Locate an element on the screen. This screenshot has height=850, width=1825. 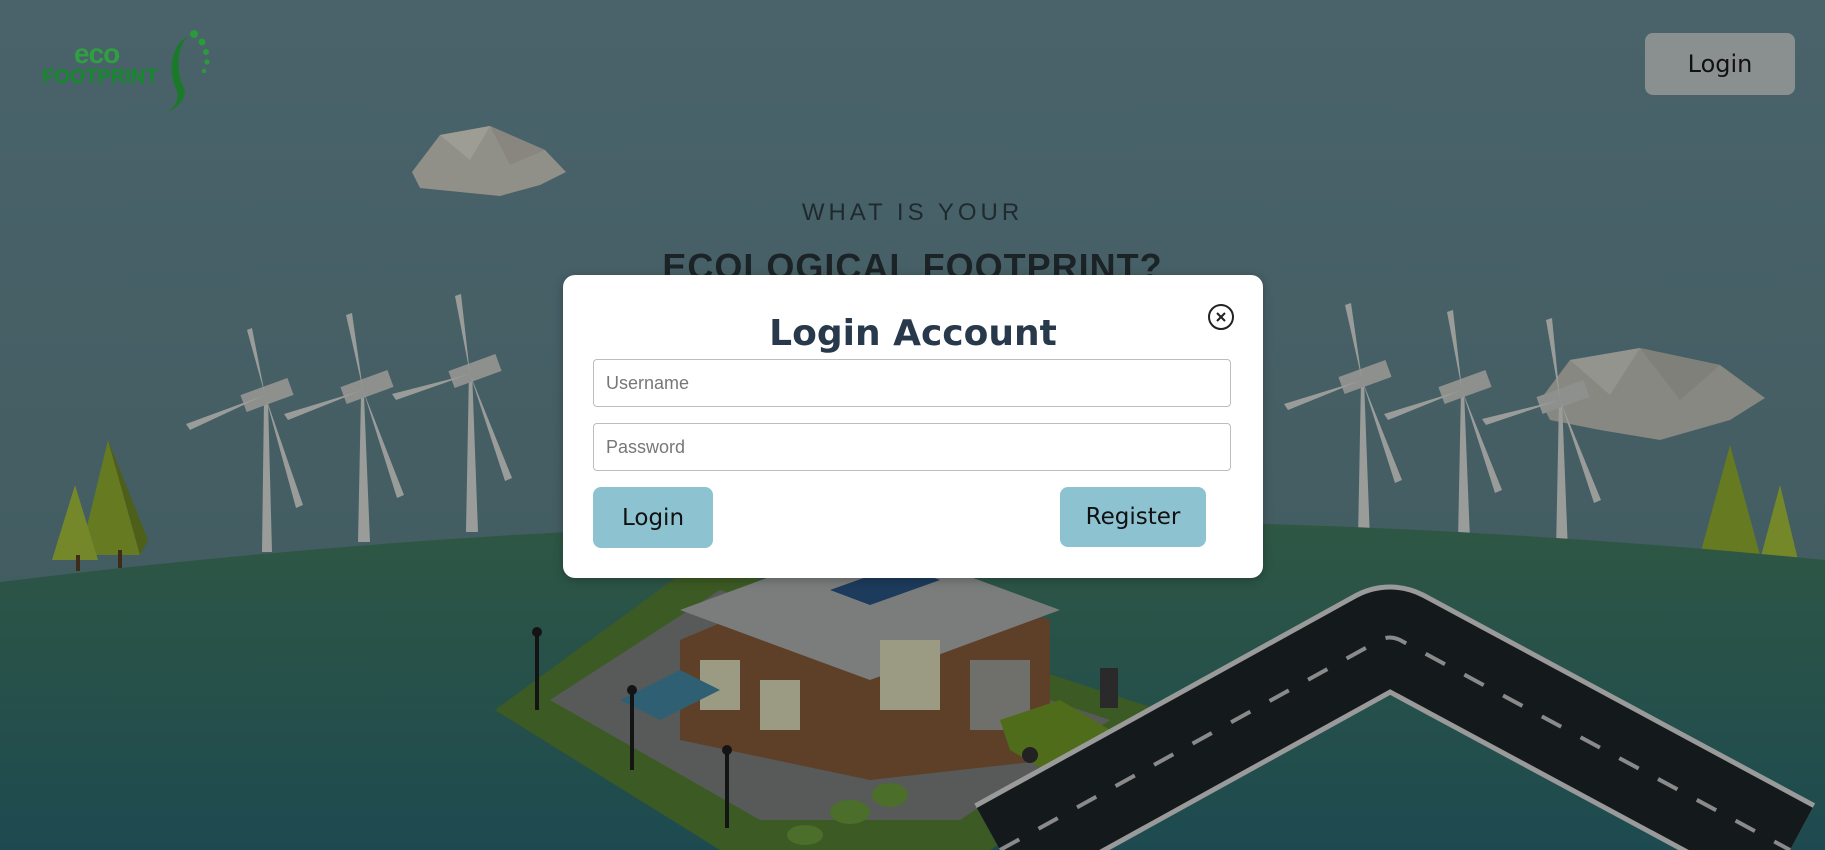
close-circle-icon is located at coordinates (1221, 317).